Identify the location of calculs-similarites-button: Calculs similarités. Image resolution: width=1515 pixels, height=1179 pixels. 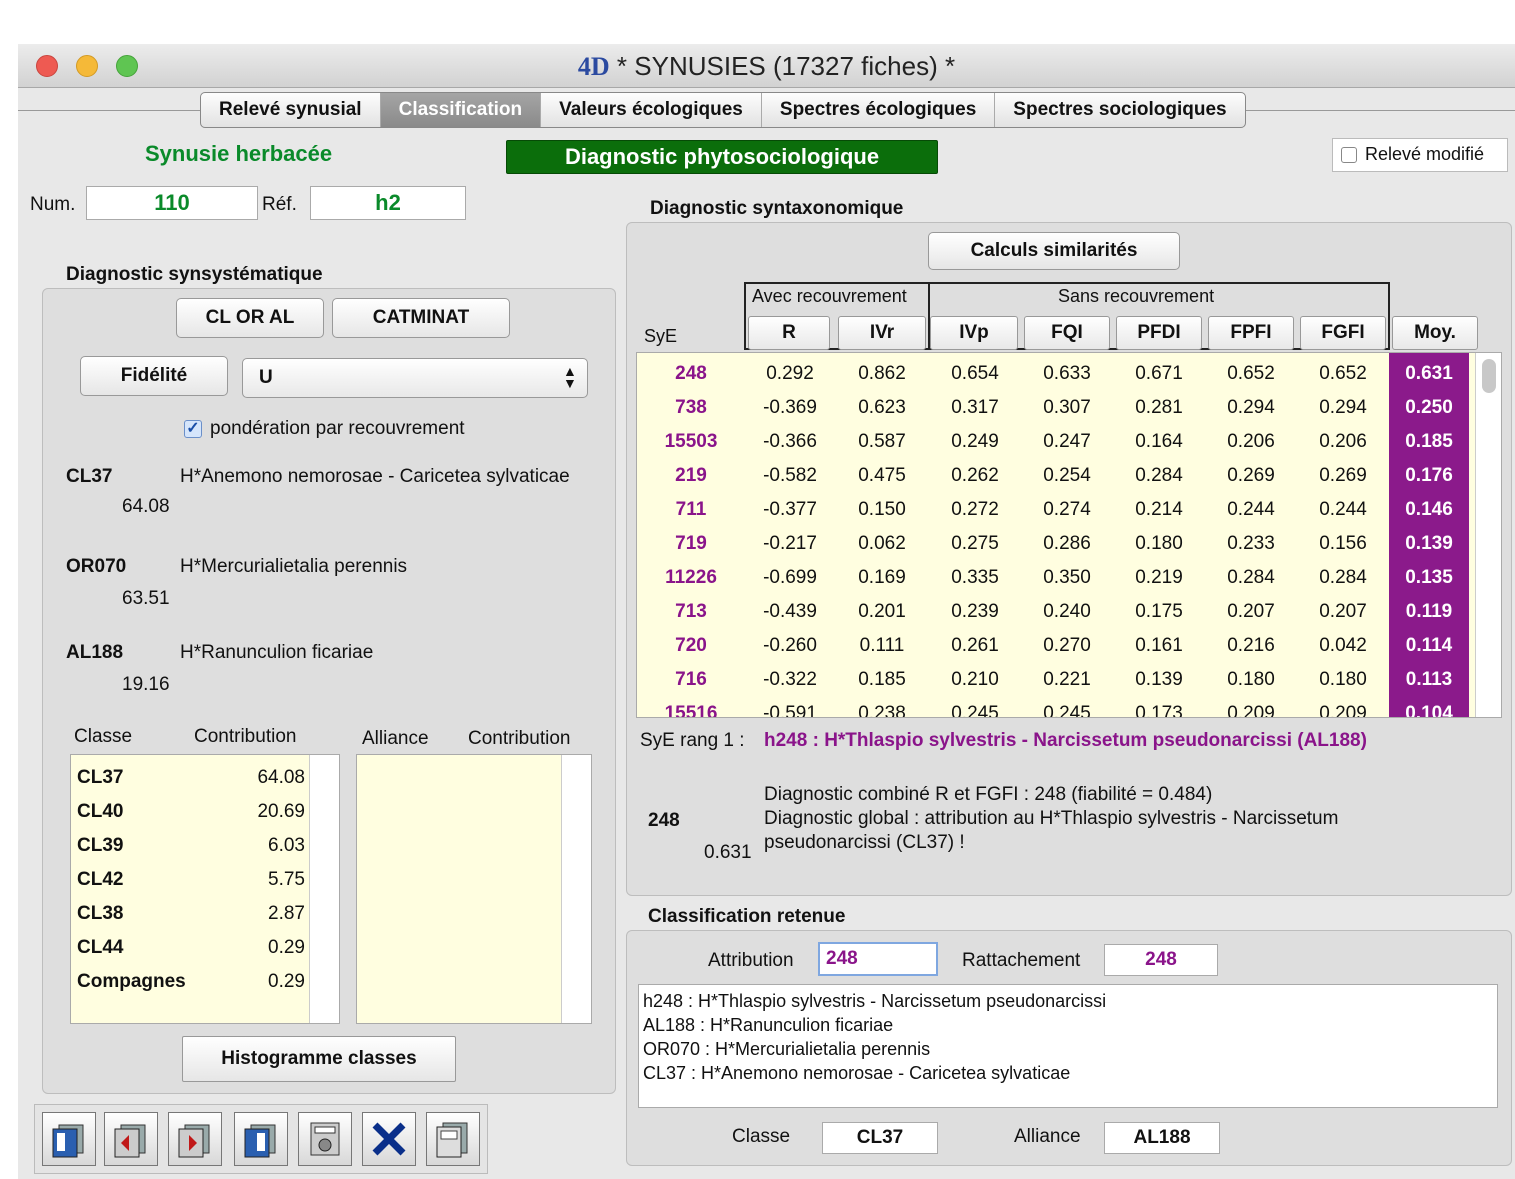
(1054, 251).